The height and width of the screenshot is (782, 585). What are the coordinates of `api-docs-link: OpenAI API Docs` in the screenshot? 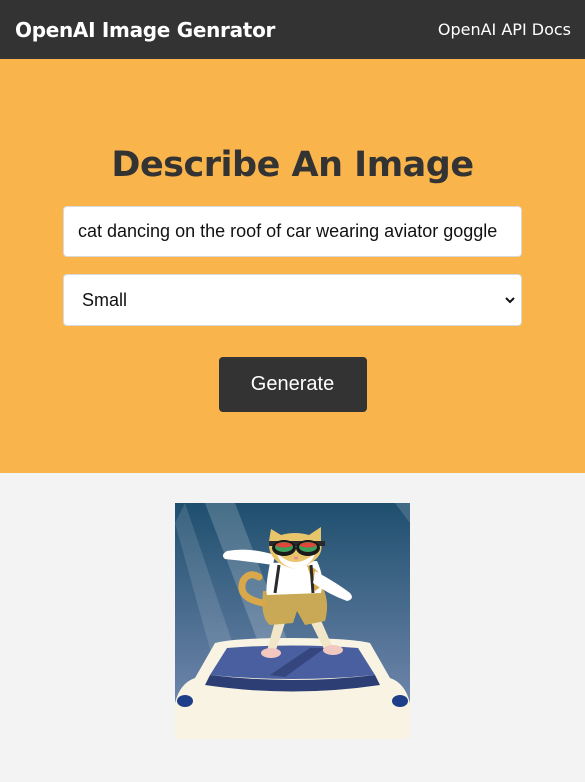 It's located at (504, 29).